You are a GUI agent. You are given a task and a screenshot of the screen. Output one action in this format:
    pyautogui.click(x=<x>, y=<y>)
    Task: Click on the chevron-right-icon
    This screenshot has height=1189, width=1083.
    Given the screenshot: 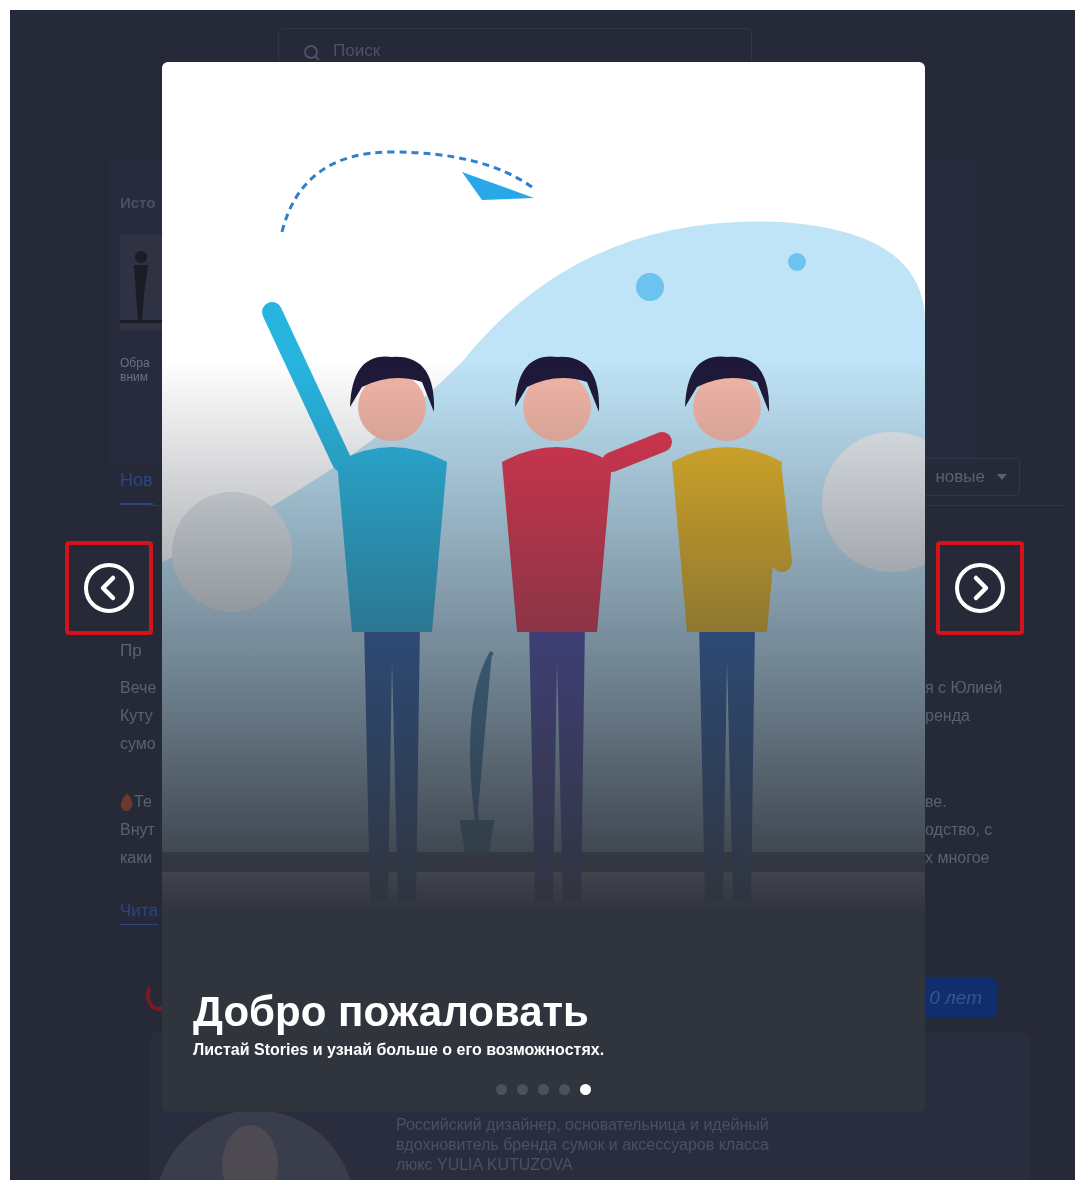 What is the action you would take?
    pyautogui.click(x=980, y=588)
    